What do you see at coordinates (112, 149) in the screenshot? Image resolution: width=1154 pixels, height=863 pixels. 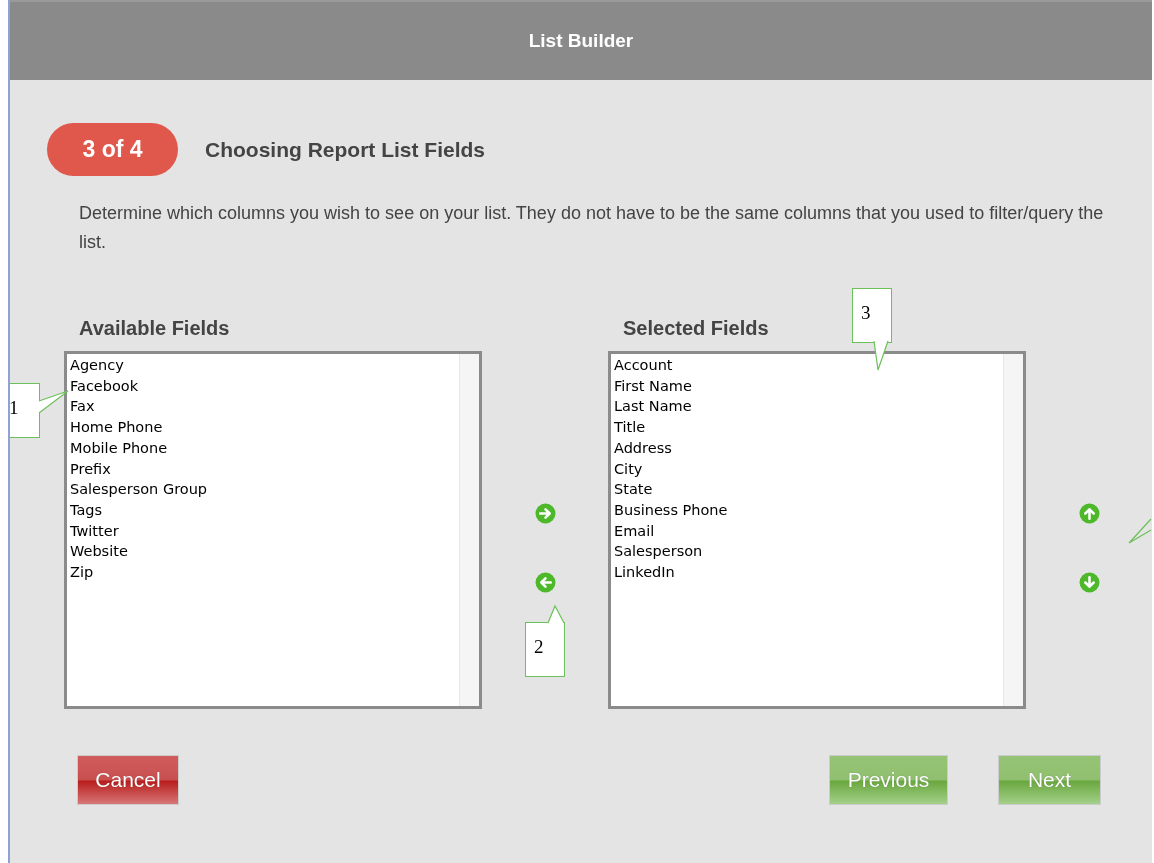 I see `step-badge: 3 of 4` at bounding box center [112, 149].